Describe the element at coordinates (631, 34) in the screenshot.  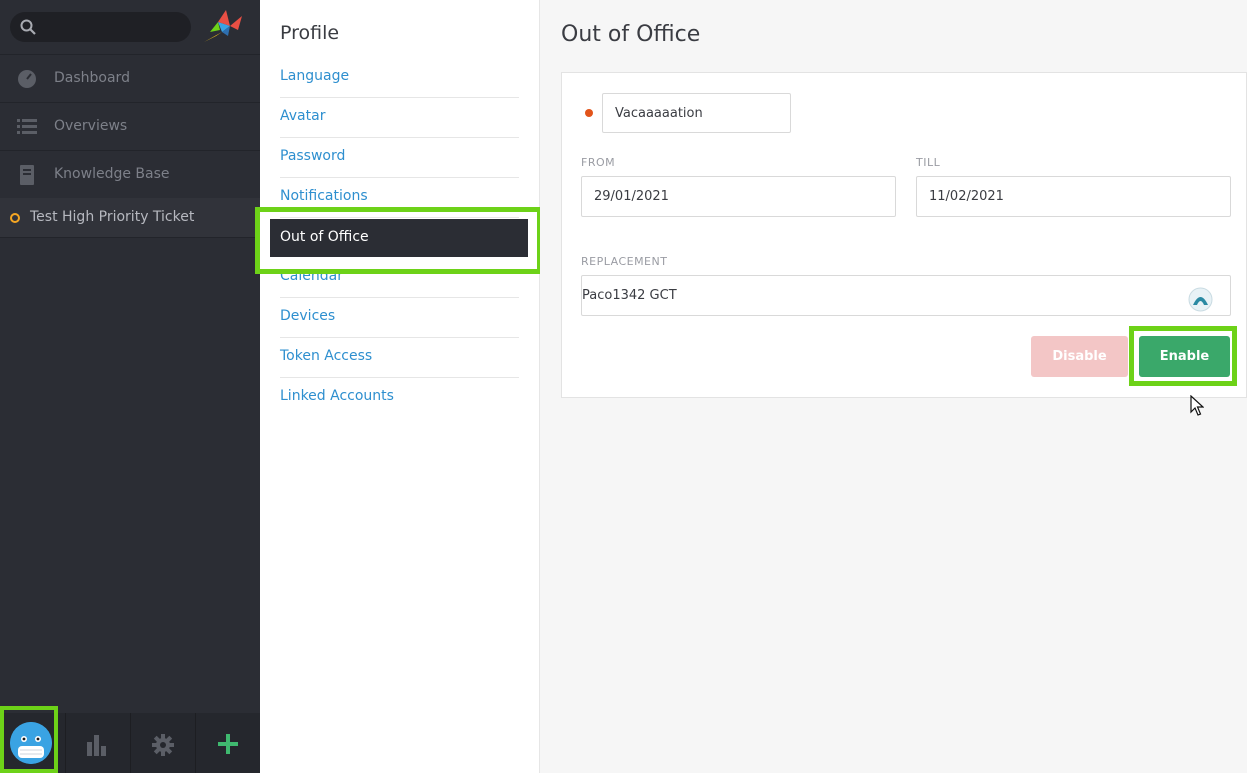
I see `page-title: Out of Office` at that location.